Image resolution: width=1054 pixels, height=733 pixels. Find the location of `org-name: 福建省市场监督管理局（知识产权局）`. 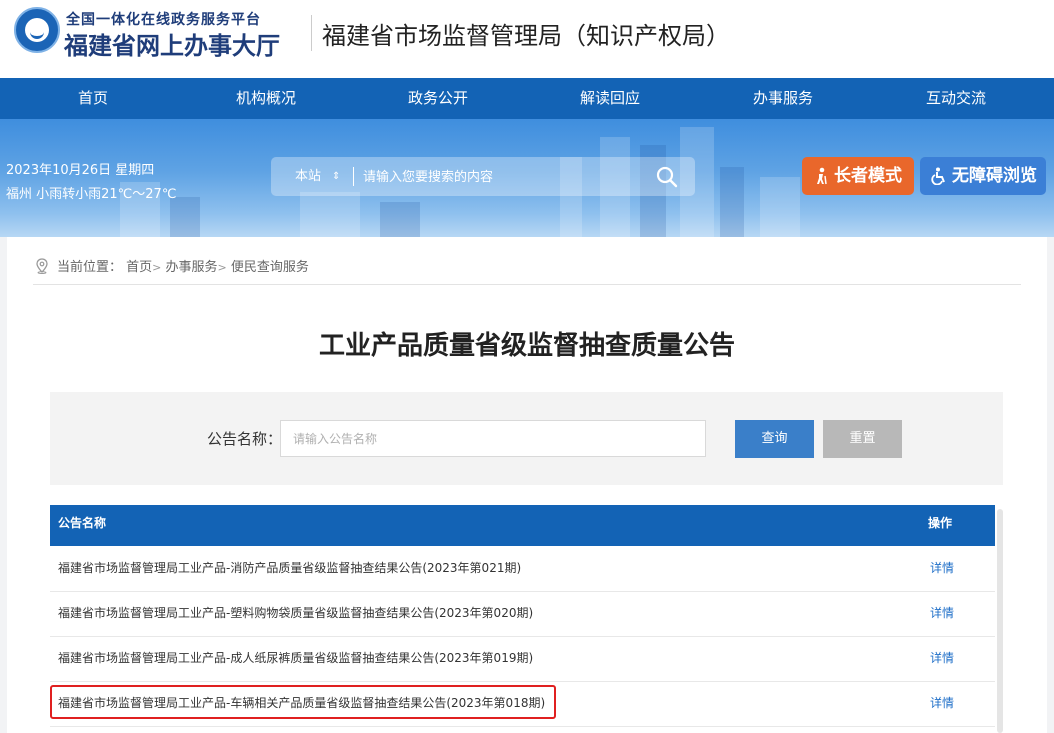

org-name: 福建省市场监督管理局（知识产权局） is located at coordinates (526, 36).